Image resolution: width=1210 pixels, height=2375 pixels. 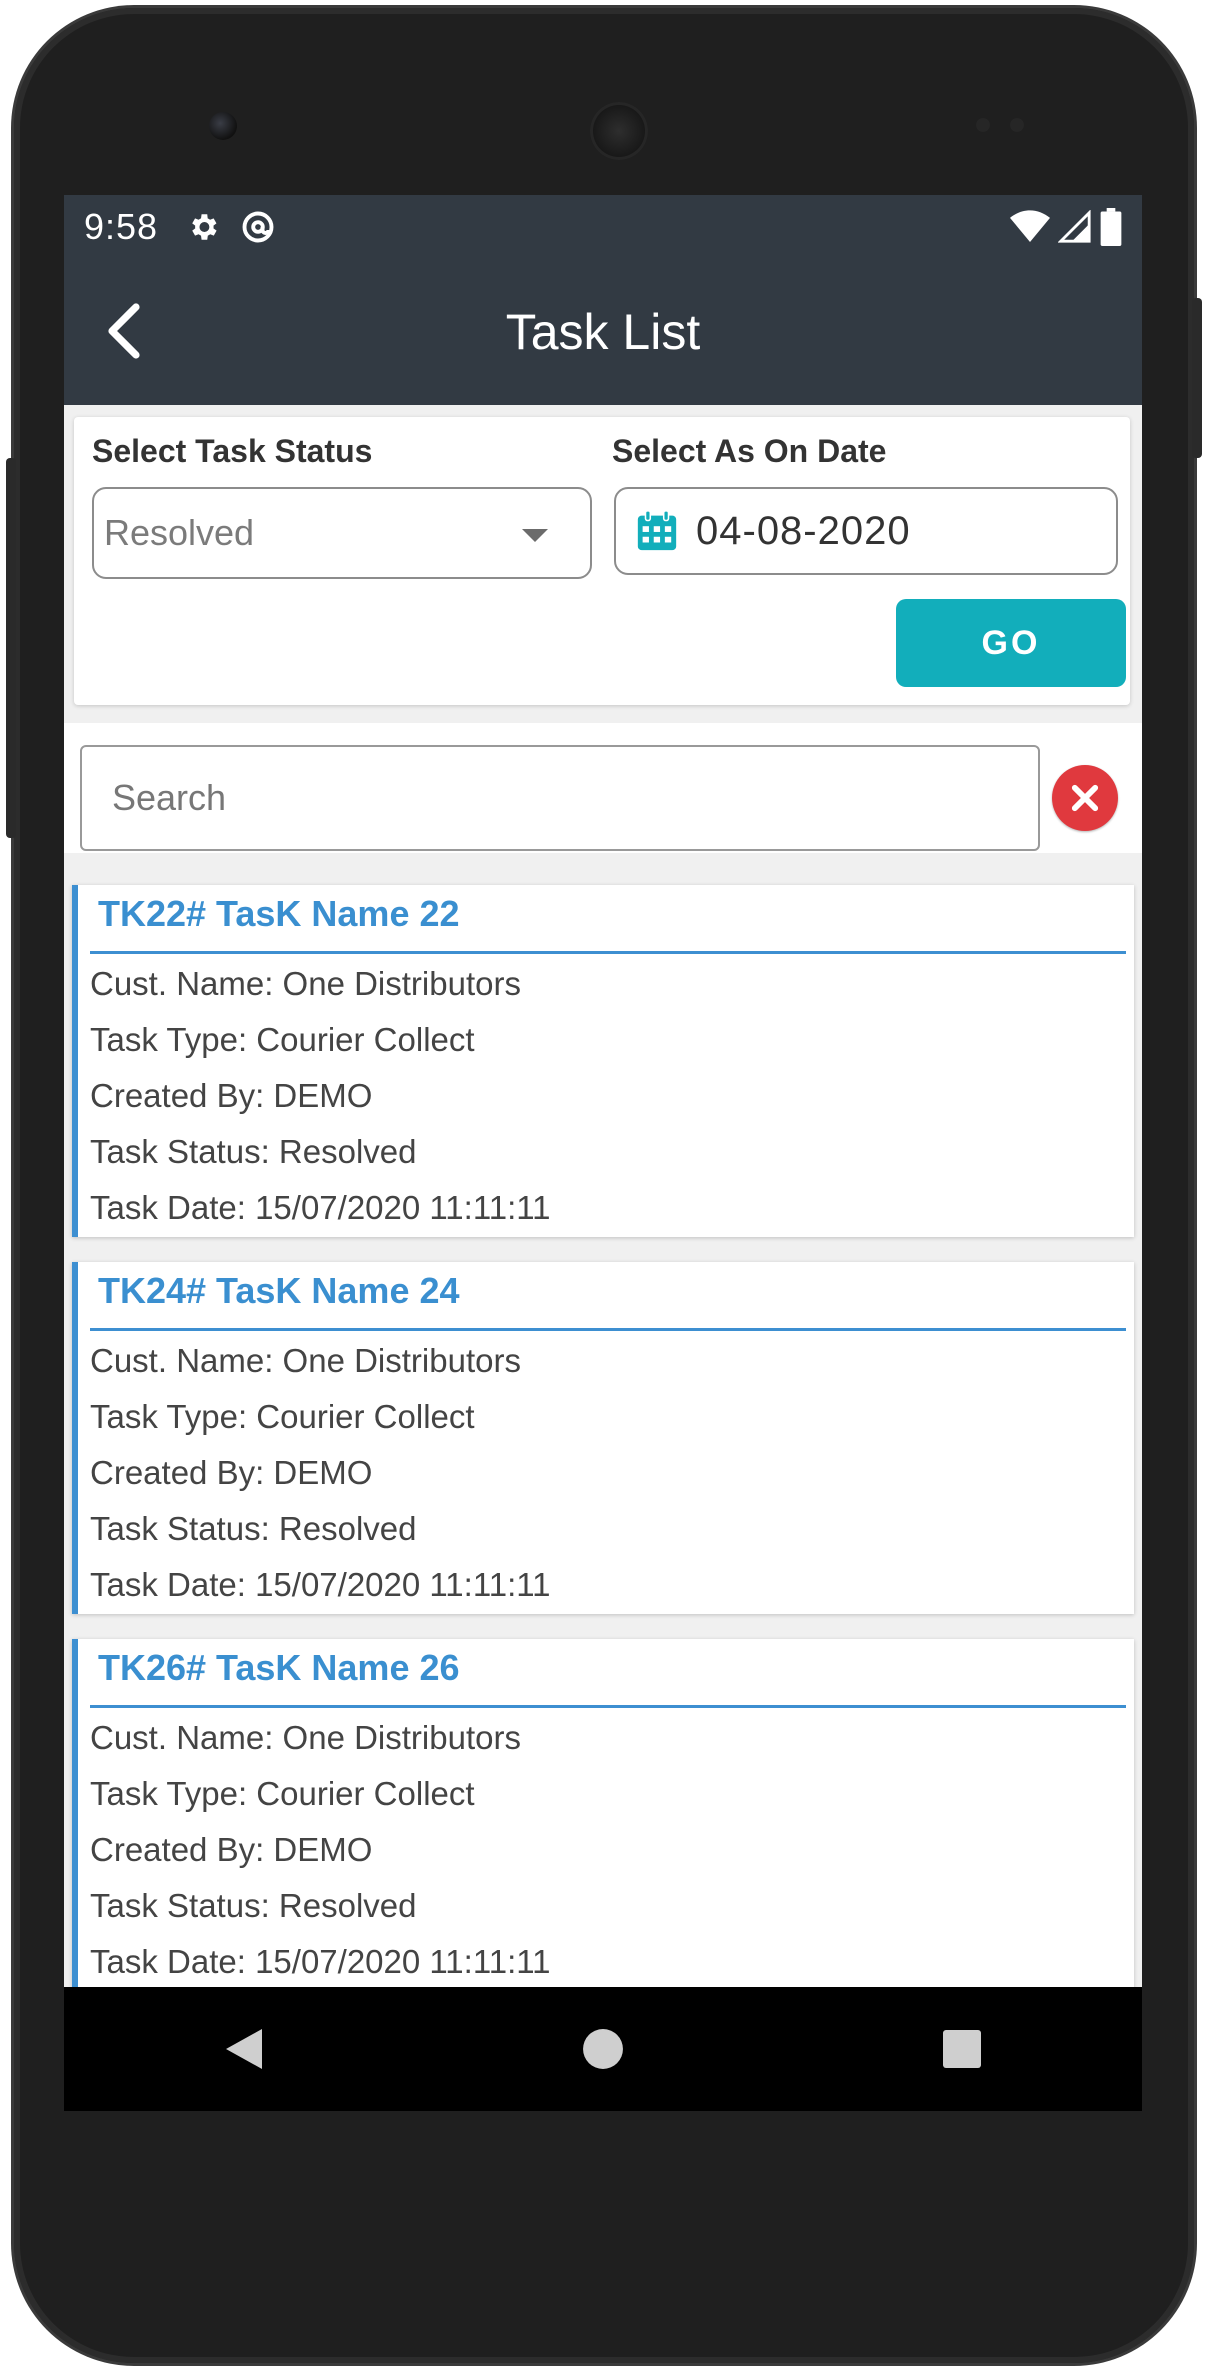 What do you see at coordinates (603, 227) in the screenshot?
I see `status-bar: 9:58` at bounding box center [603, 227].